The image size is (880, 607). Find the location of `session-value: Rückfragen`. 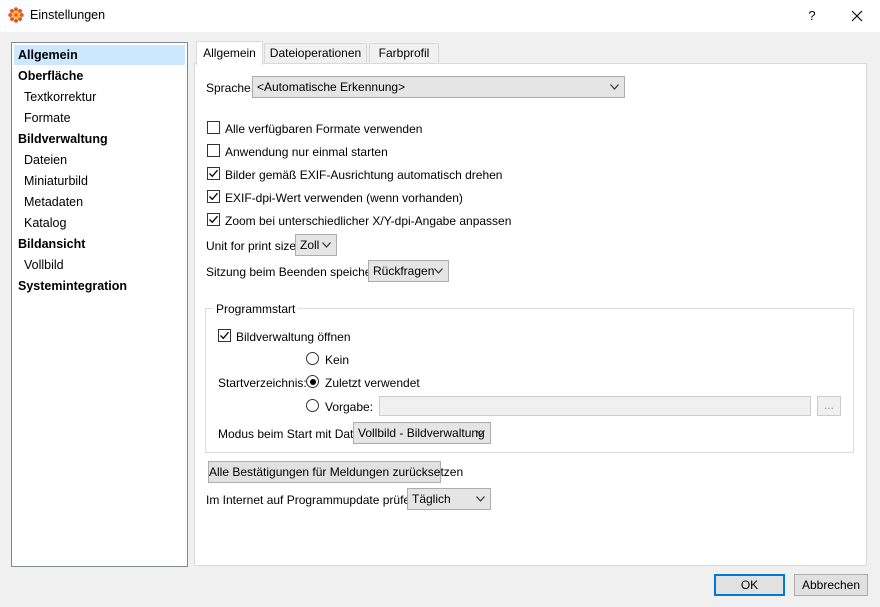

session-value: Rückfragen is located at coordinates (404, 271).